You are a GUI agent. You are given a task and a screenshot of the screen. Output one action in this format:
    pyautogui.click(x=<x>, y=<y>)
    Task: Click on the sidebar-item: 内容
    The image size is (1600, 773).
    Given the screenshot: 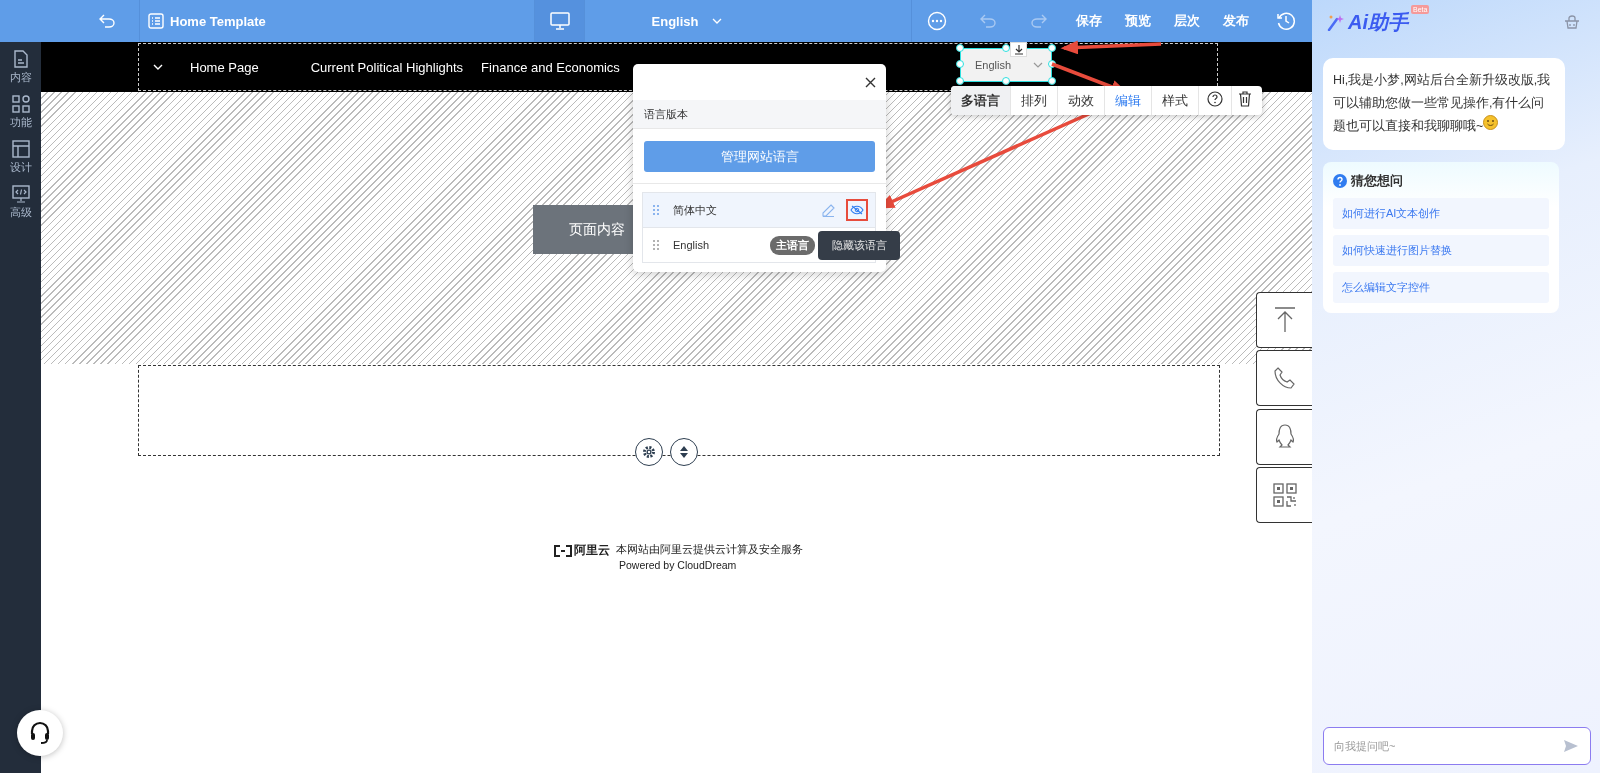 What is the action you would take?
    pyautogui.click(x=20, y=67)
    